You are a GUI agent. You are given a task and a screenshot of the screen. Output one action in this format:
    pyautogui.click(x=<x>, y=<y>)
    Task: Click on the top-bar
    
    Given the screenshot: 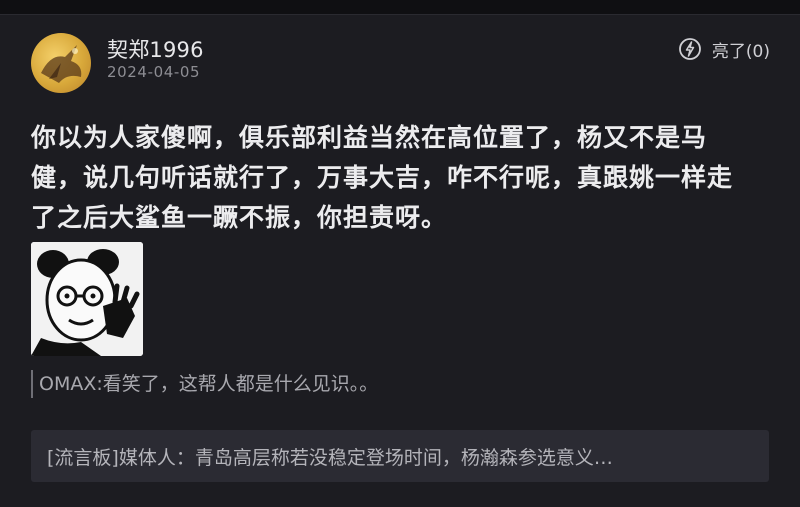 What is the action you would take?
    pyautogui.click(x=400, y=7)
    